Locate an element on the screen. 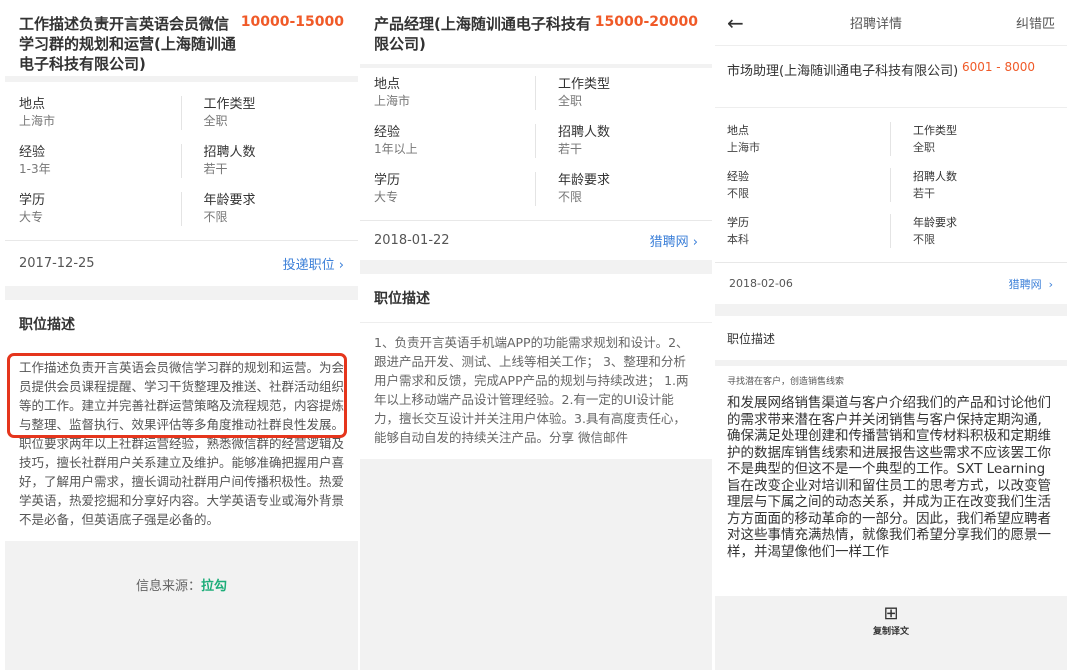 The height and width of the screenshot is (670, 1080). highlight-box is located at coordinates (177, 395).